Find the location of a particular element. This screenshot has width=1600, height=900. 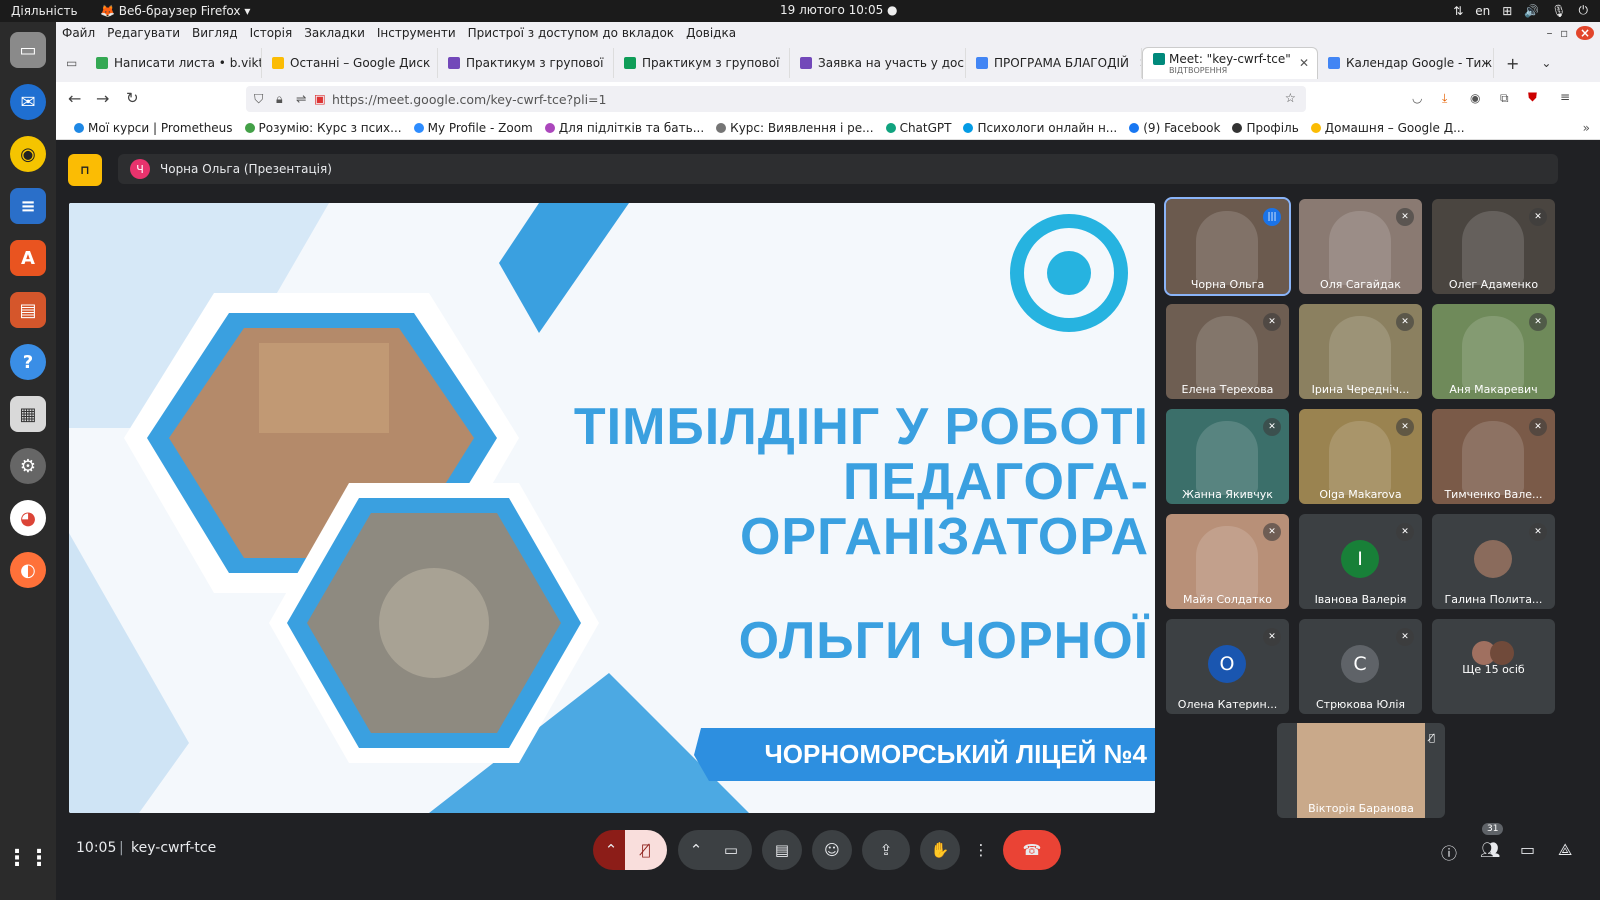

participant-tile: ✕ Аня Макаревич is located at coordinates (1493, 351).